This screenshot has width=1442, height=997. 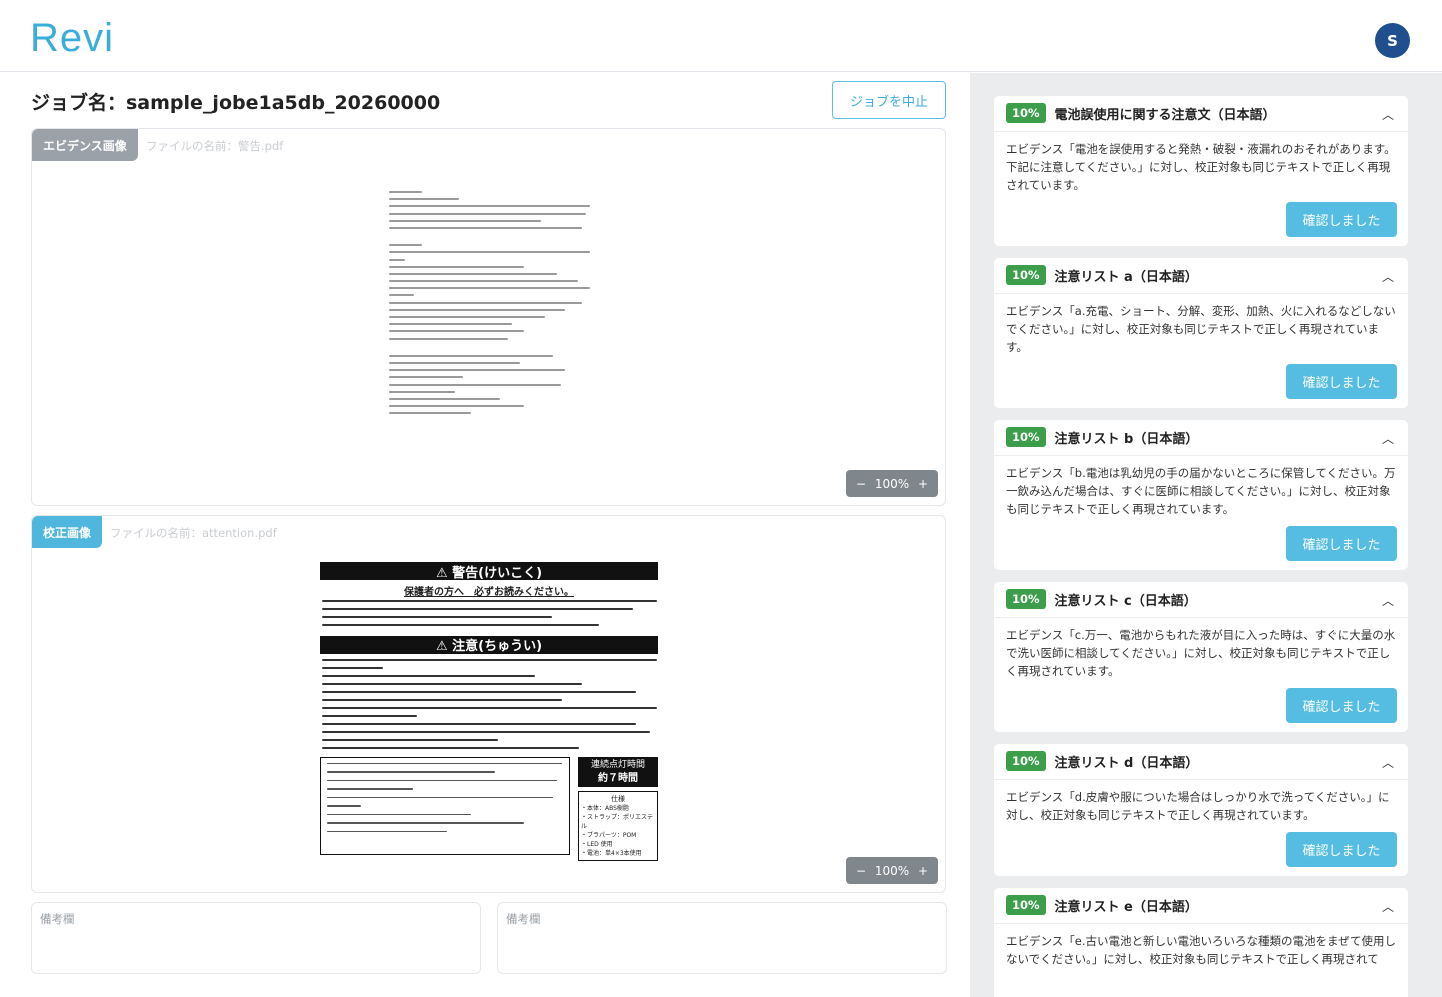 What do you see at coordinates (889, 100) in the screenshot?
I see `stop-job-button: ジョブを中止` at bounding box center [889, 100].